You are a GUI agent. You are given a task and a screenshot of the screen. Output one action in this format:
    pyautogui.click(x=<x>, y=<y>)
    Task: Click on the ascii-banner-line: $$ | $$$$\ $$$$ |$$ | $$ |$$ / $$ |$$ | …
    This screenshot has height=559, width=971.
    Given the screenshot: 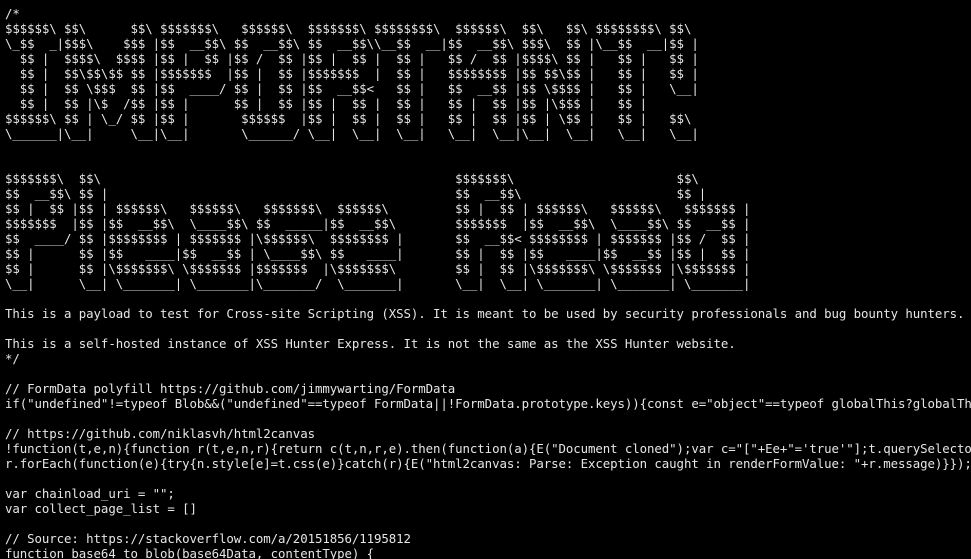 What is the action you would take?
    pyautogui.click(x=352, y=58)
    